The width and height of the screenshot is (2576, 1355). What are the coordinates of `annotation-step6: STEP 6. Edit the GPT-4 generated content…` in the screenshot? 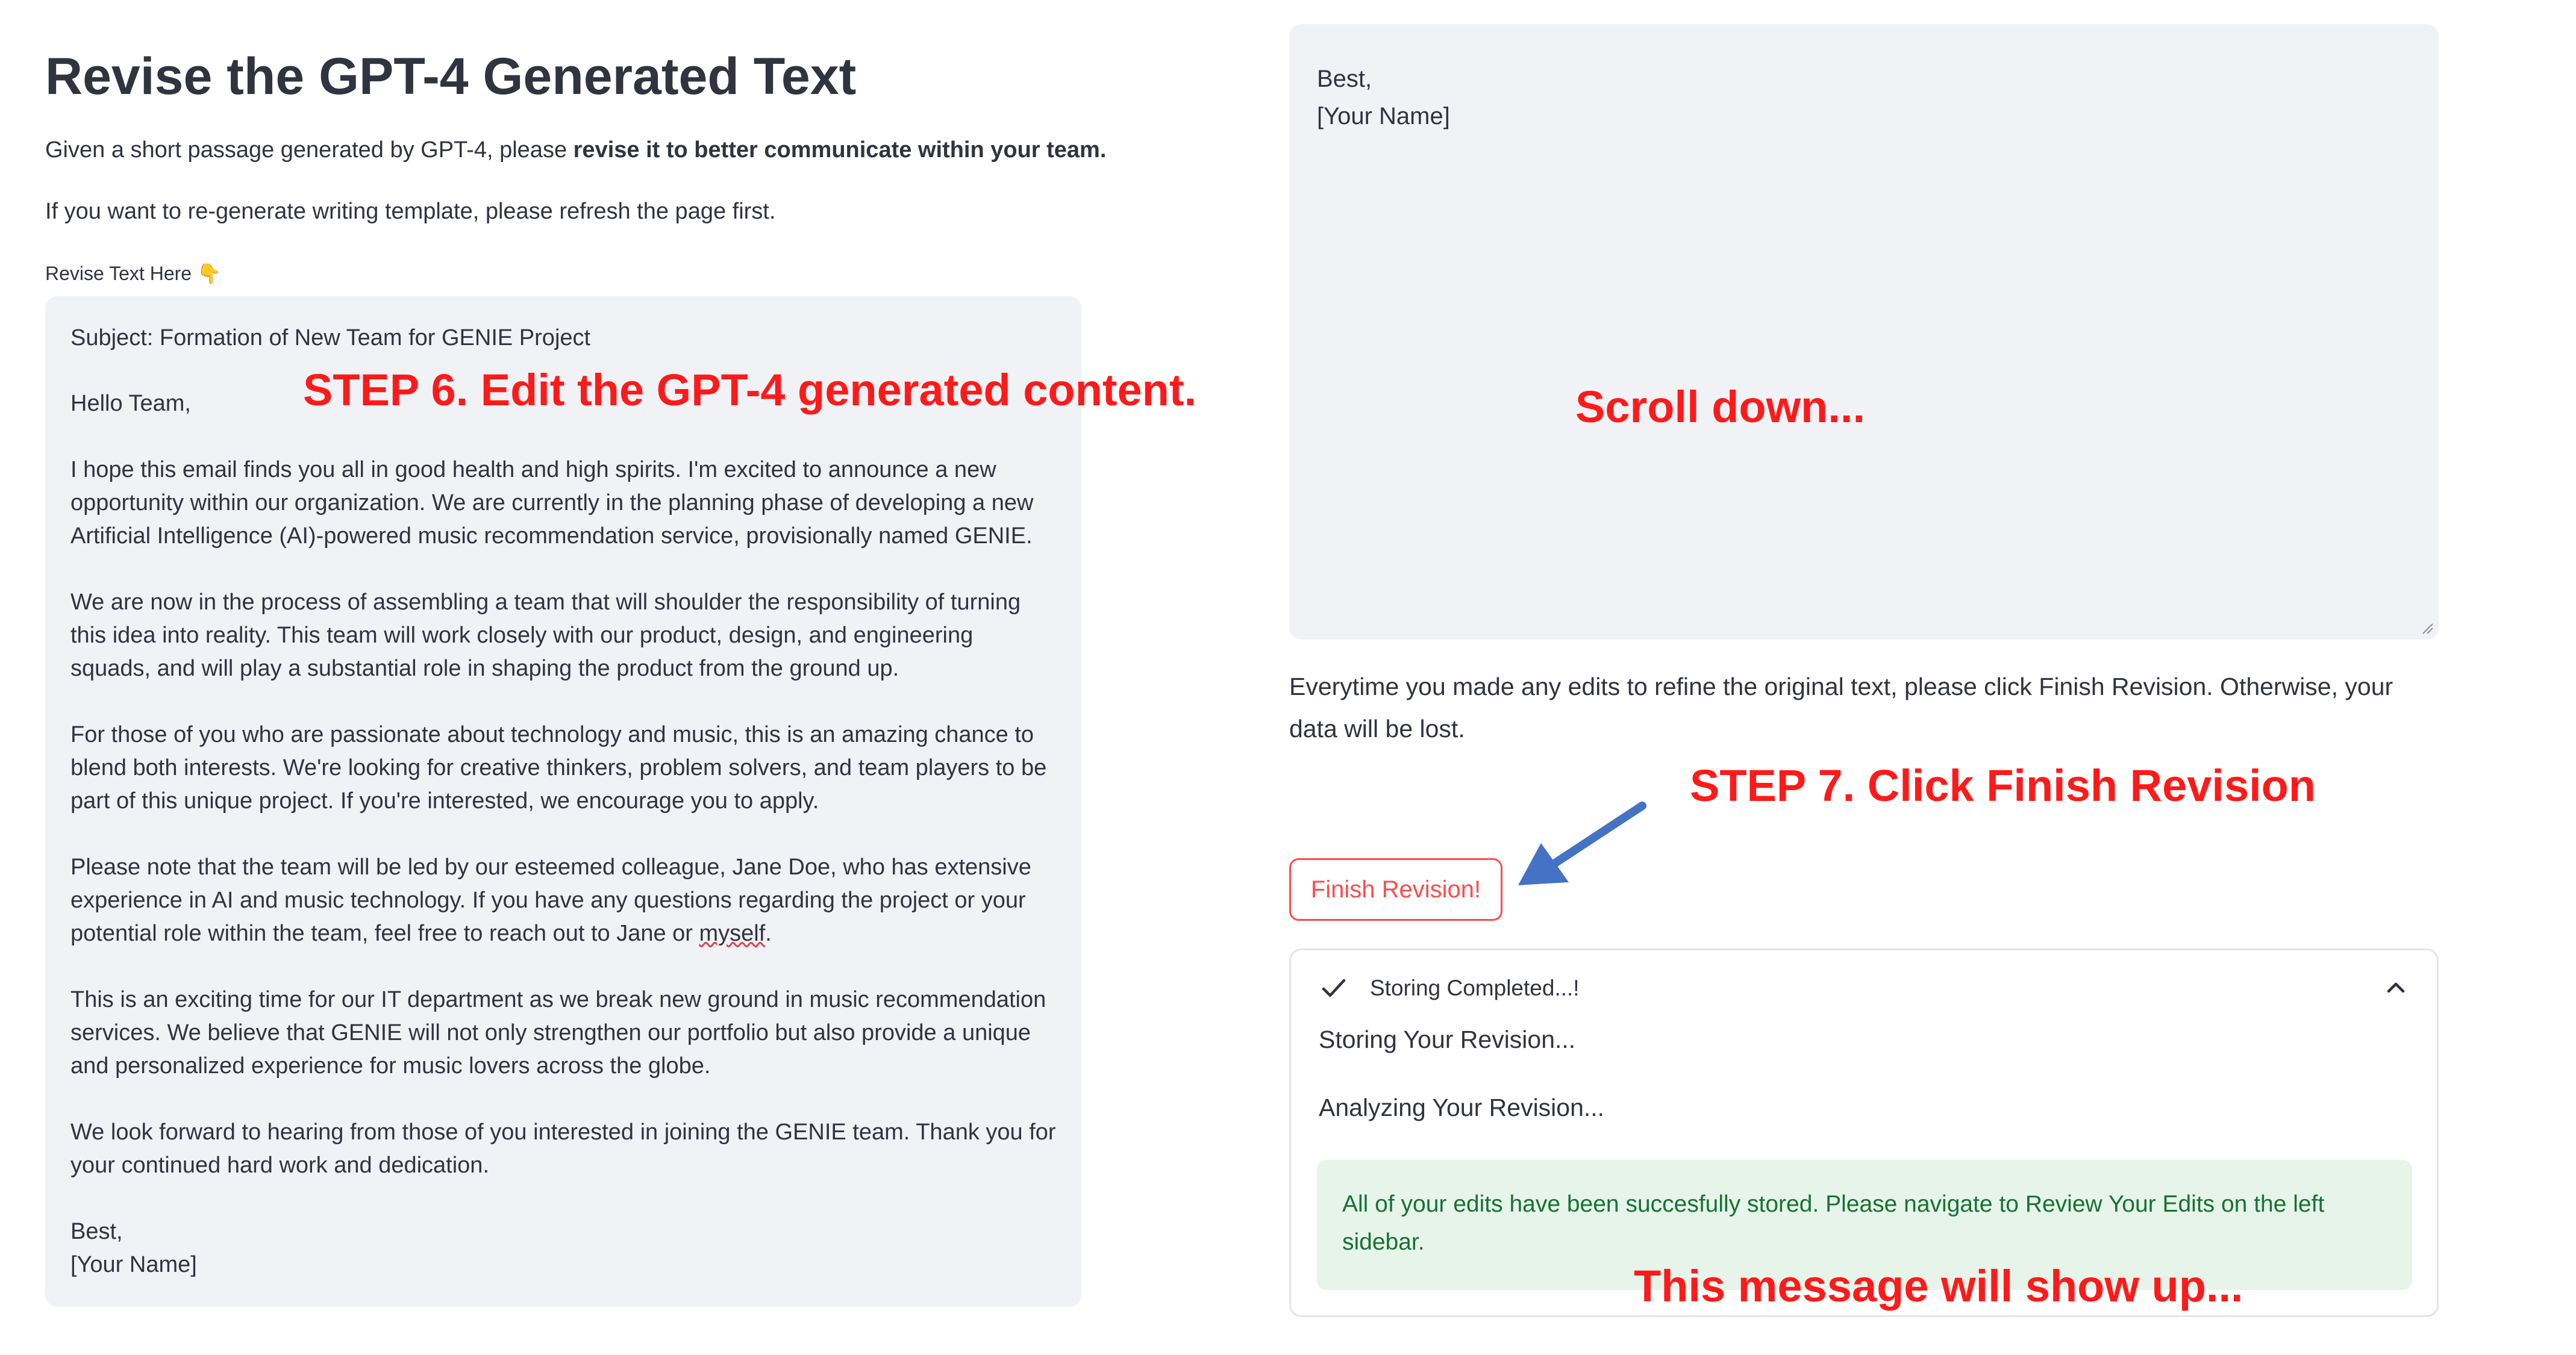 It's located at (750, 390).